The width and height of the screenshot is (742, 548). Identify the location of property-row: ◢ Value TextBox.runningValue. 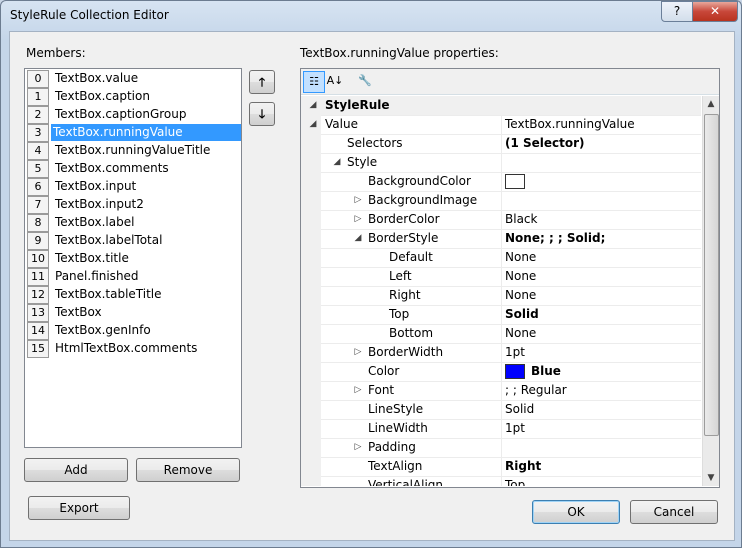
(501, 125).